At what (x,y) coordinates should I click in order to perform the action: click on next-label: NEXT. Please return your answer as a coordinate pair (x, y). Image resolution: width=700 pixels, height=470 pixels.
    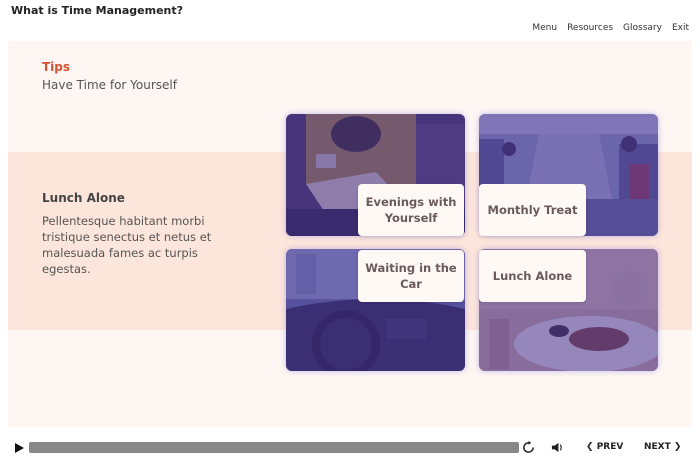
    Looking at the image, I should click on (657, 447).